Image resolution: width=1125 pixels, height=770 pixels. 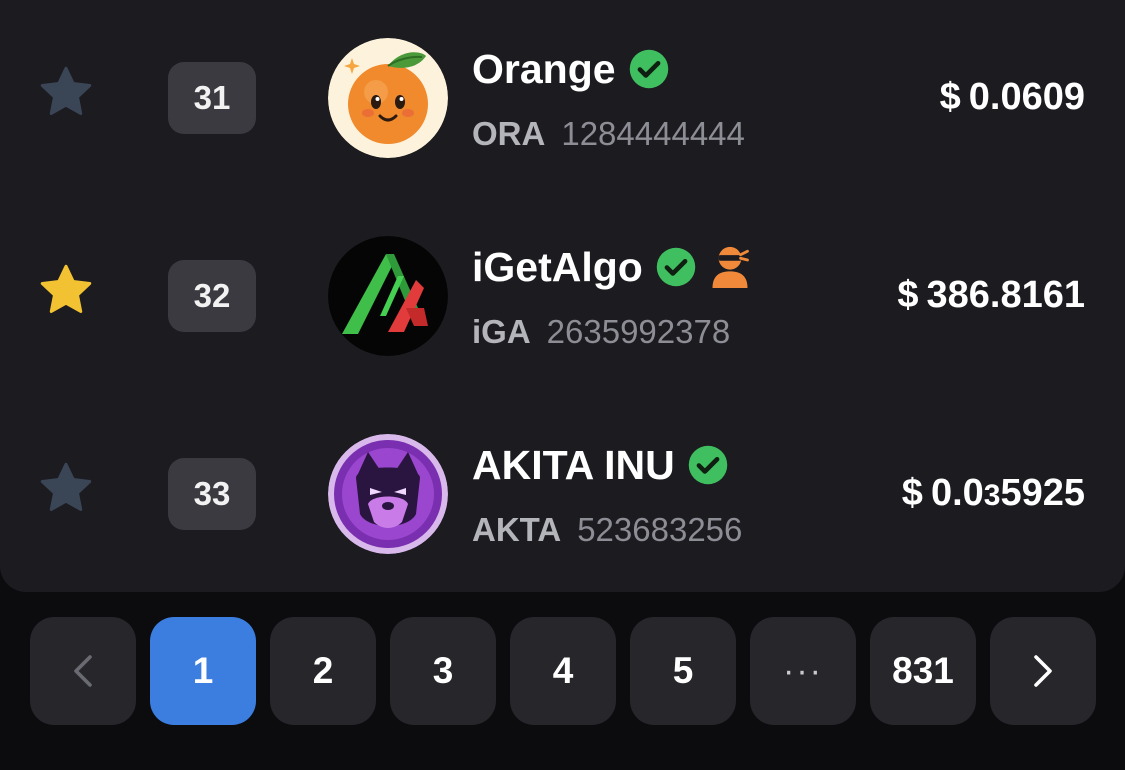 What do you see at coordinates (1026, 97) in the screenshot?
I see `price-value: 0.0609` at bounding box center [1026, 97].